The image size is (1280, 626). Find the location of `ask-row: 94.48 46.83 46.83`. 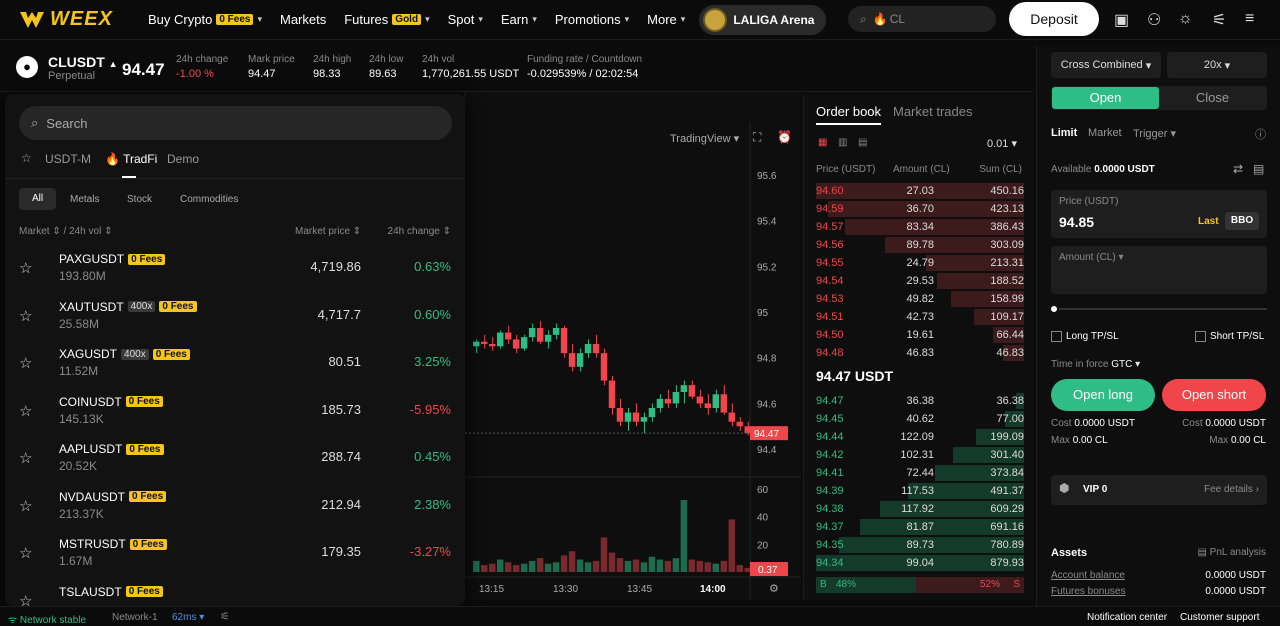

ask-row: 94.48 46.83 46.83 is located at coordinates (920, 353).